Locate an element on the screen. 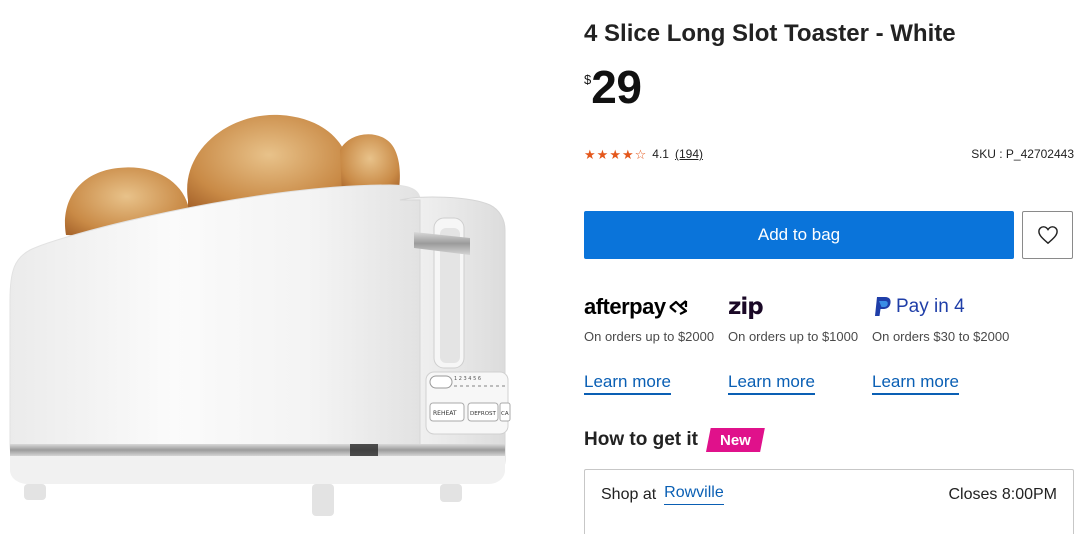 The width and height of the screenshot is (1080, 534). sku: SKU : P_42702443 is located at coordinates (1022, 154).